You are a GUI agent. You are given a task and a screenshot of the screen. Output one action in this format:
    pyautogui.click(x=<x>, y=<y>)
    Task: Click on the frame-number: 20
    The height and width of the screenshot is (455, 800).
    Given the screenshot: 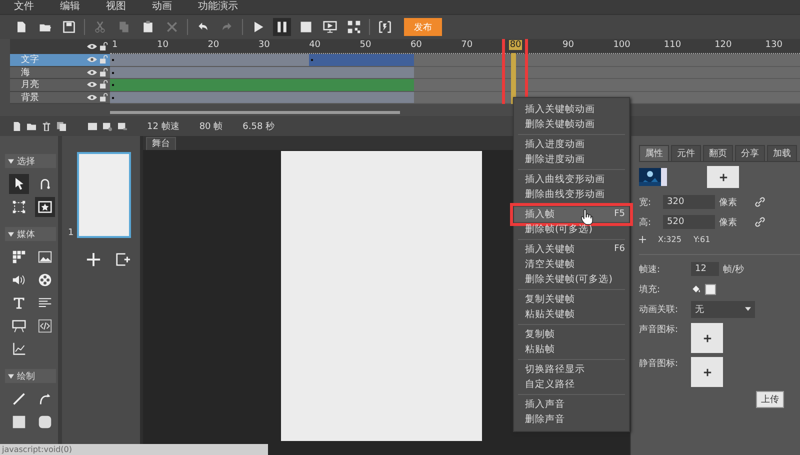 What is the action you would take?
    pyautogui.click(x=214, y=45)
    